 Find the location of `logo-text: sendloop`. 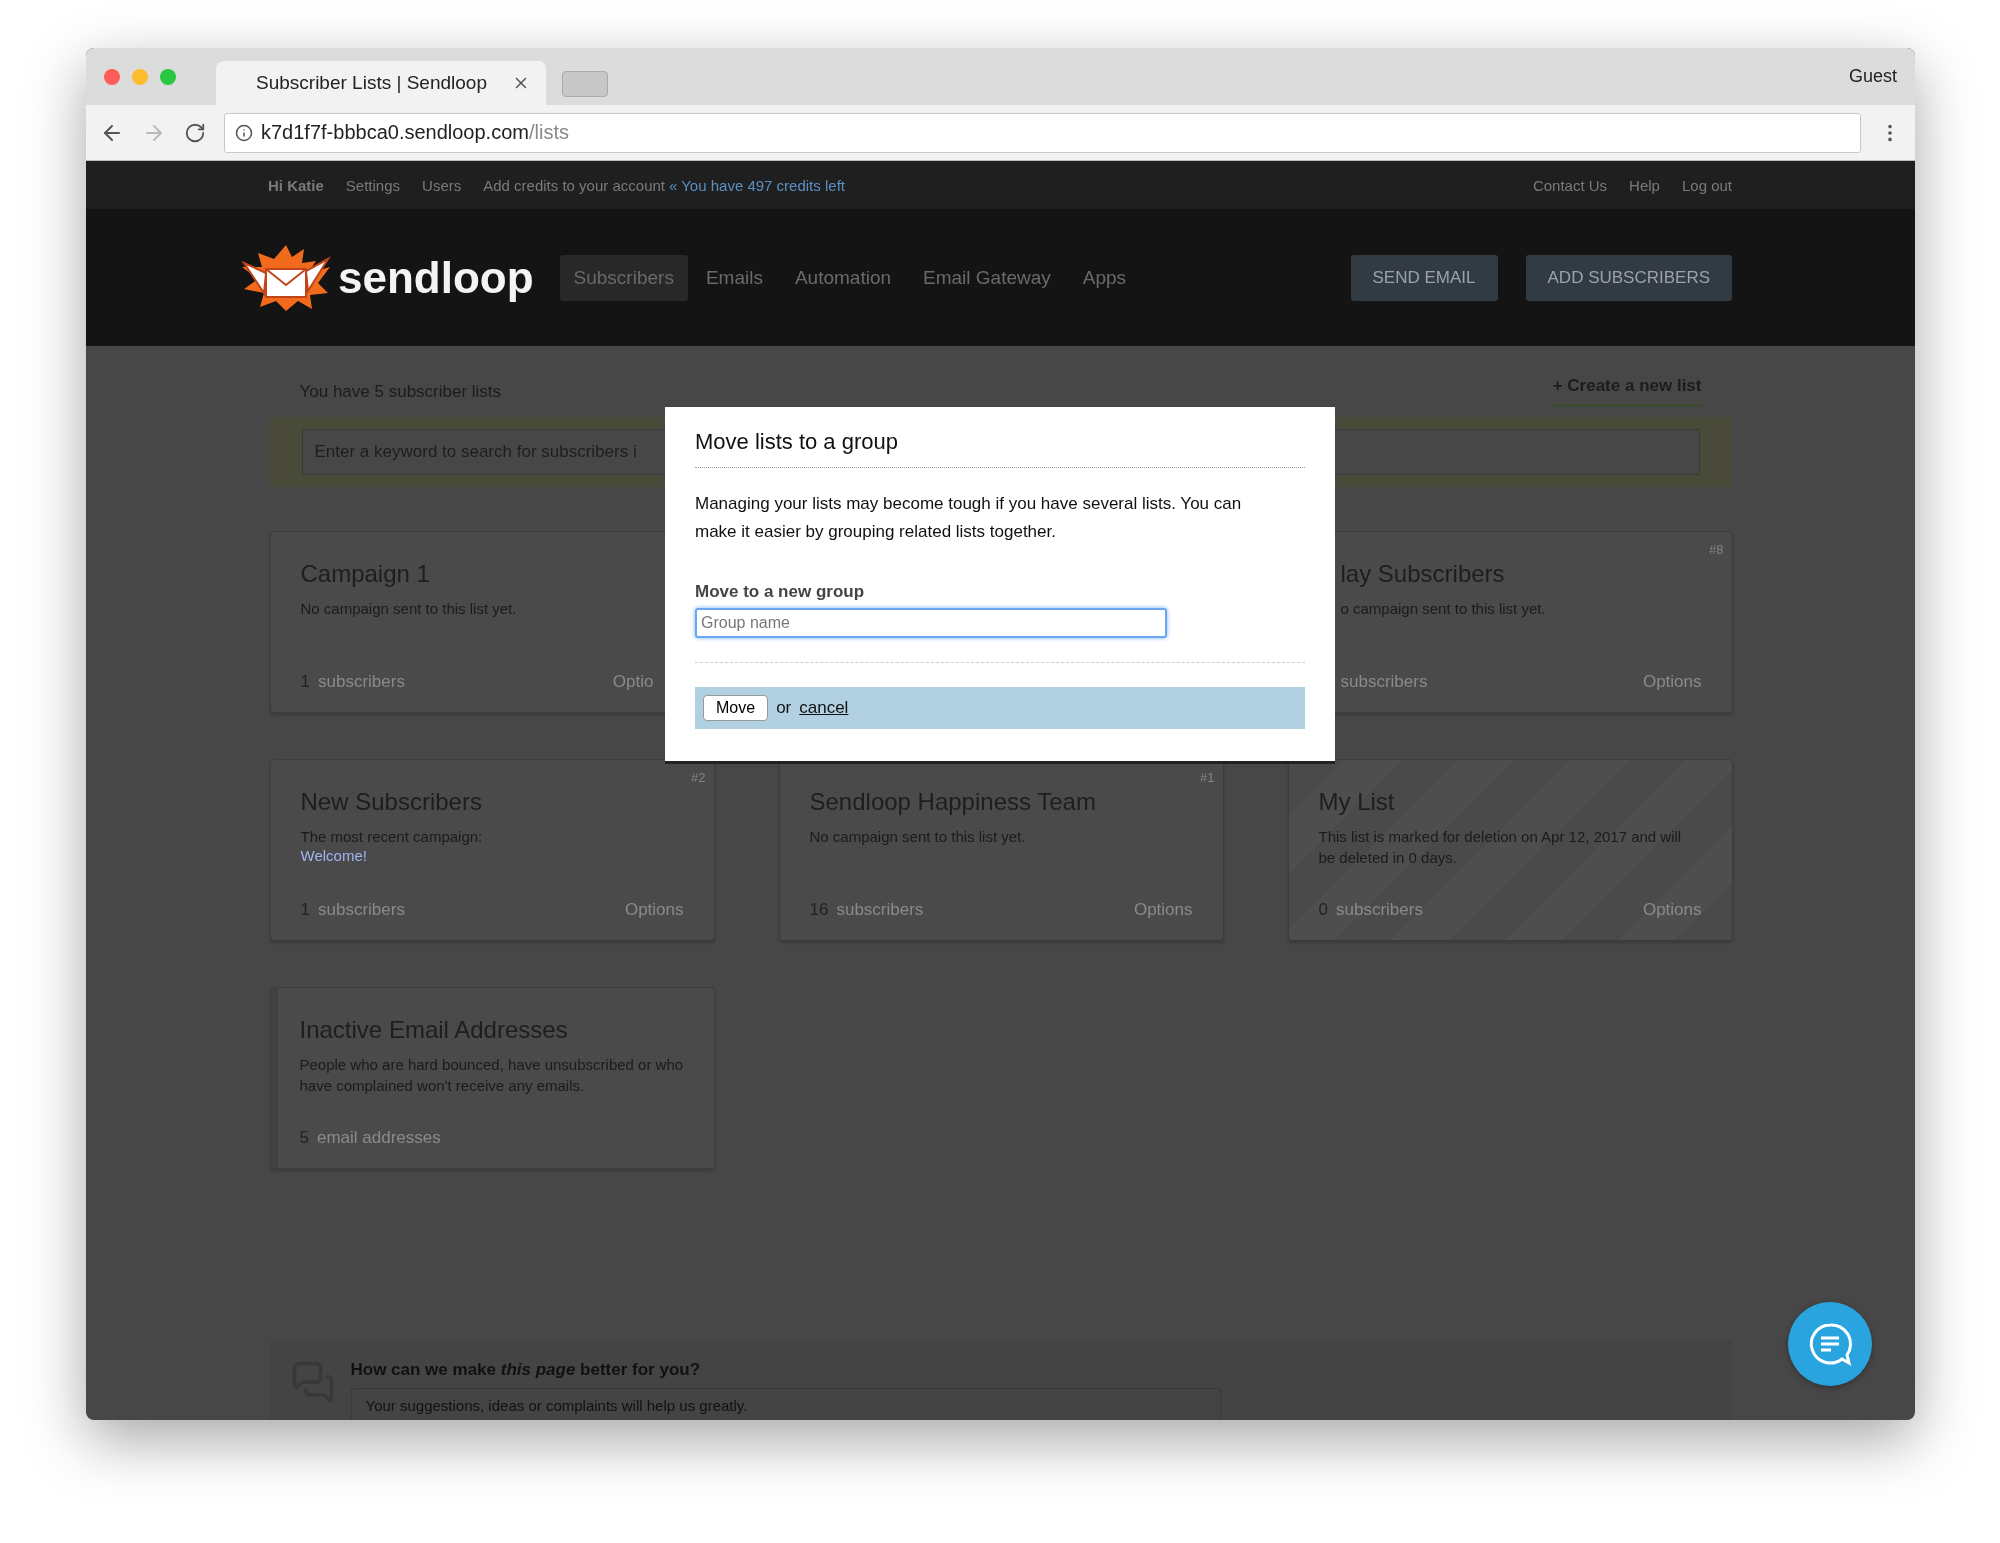

logo-text: sendloop is located at coordinates (436, 277).